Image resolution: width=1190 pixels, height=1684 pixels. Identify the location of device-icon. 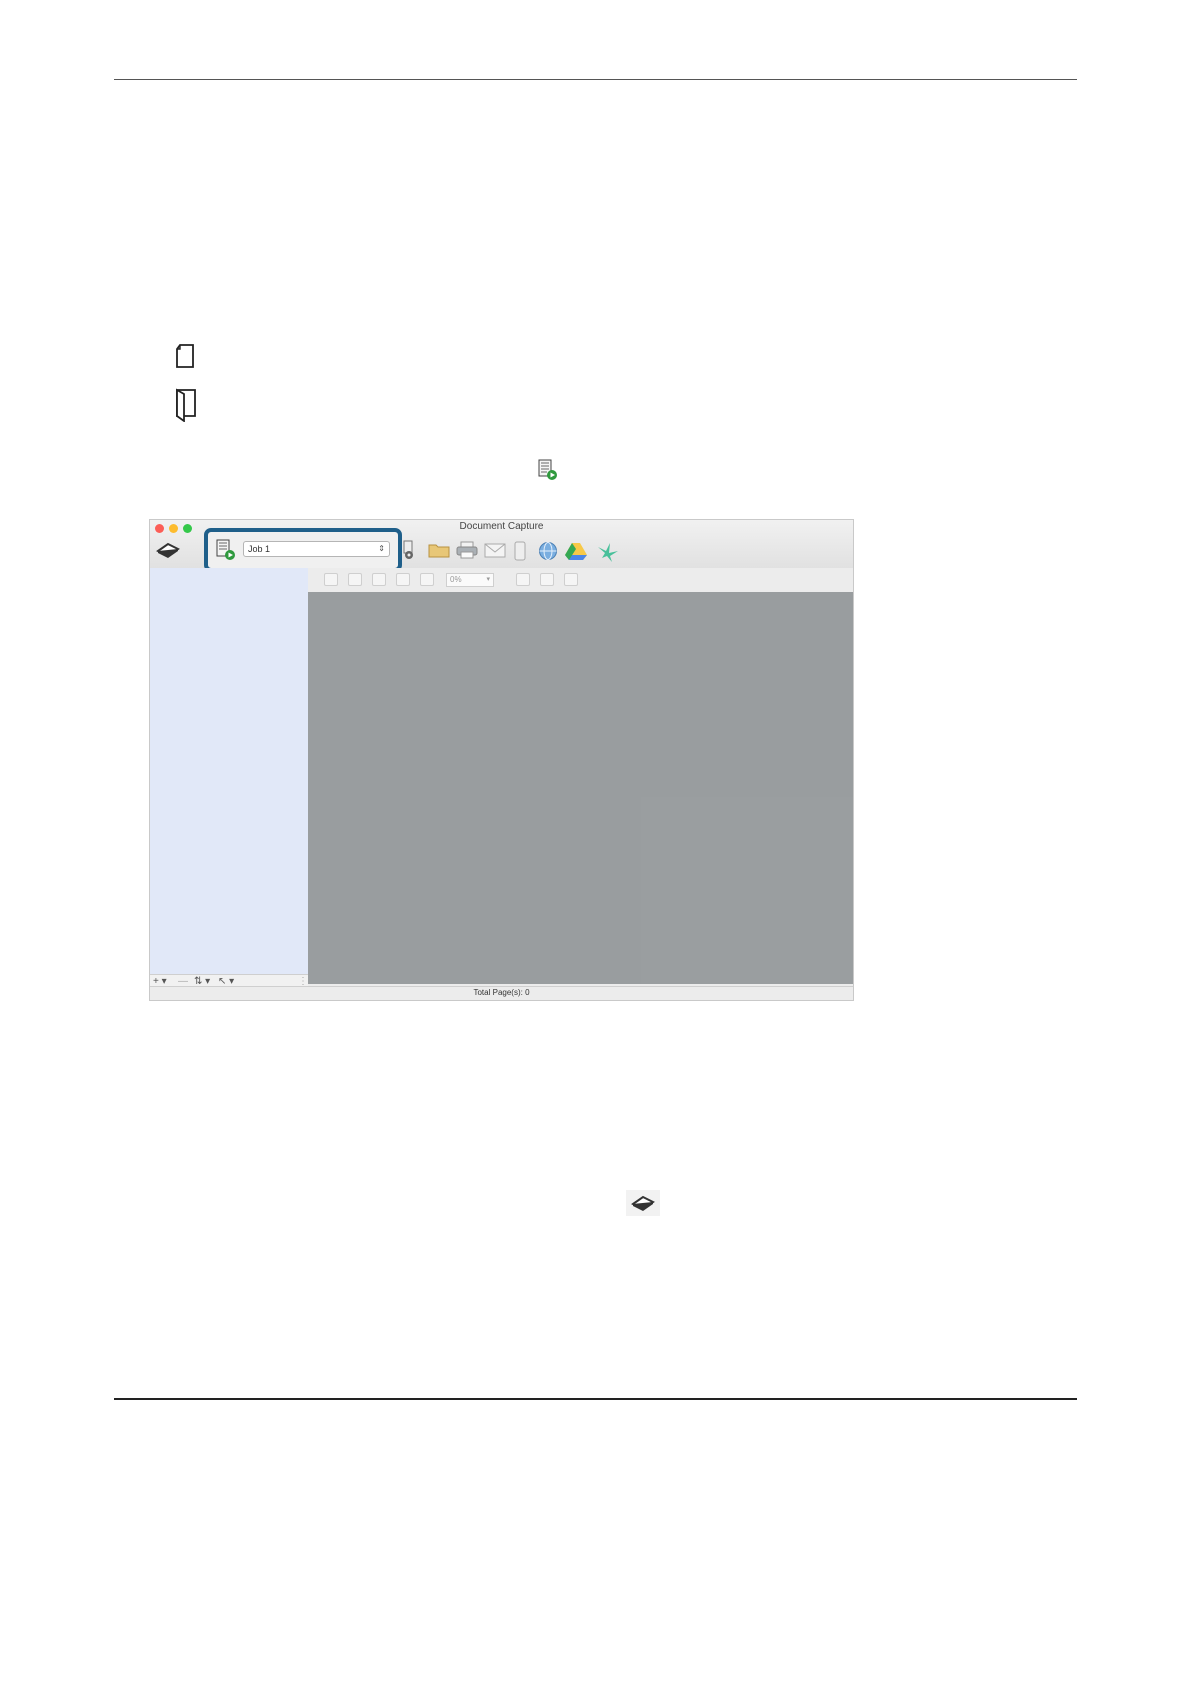
(520, 551).